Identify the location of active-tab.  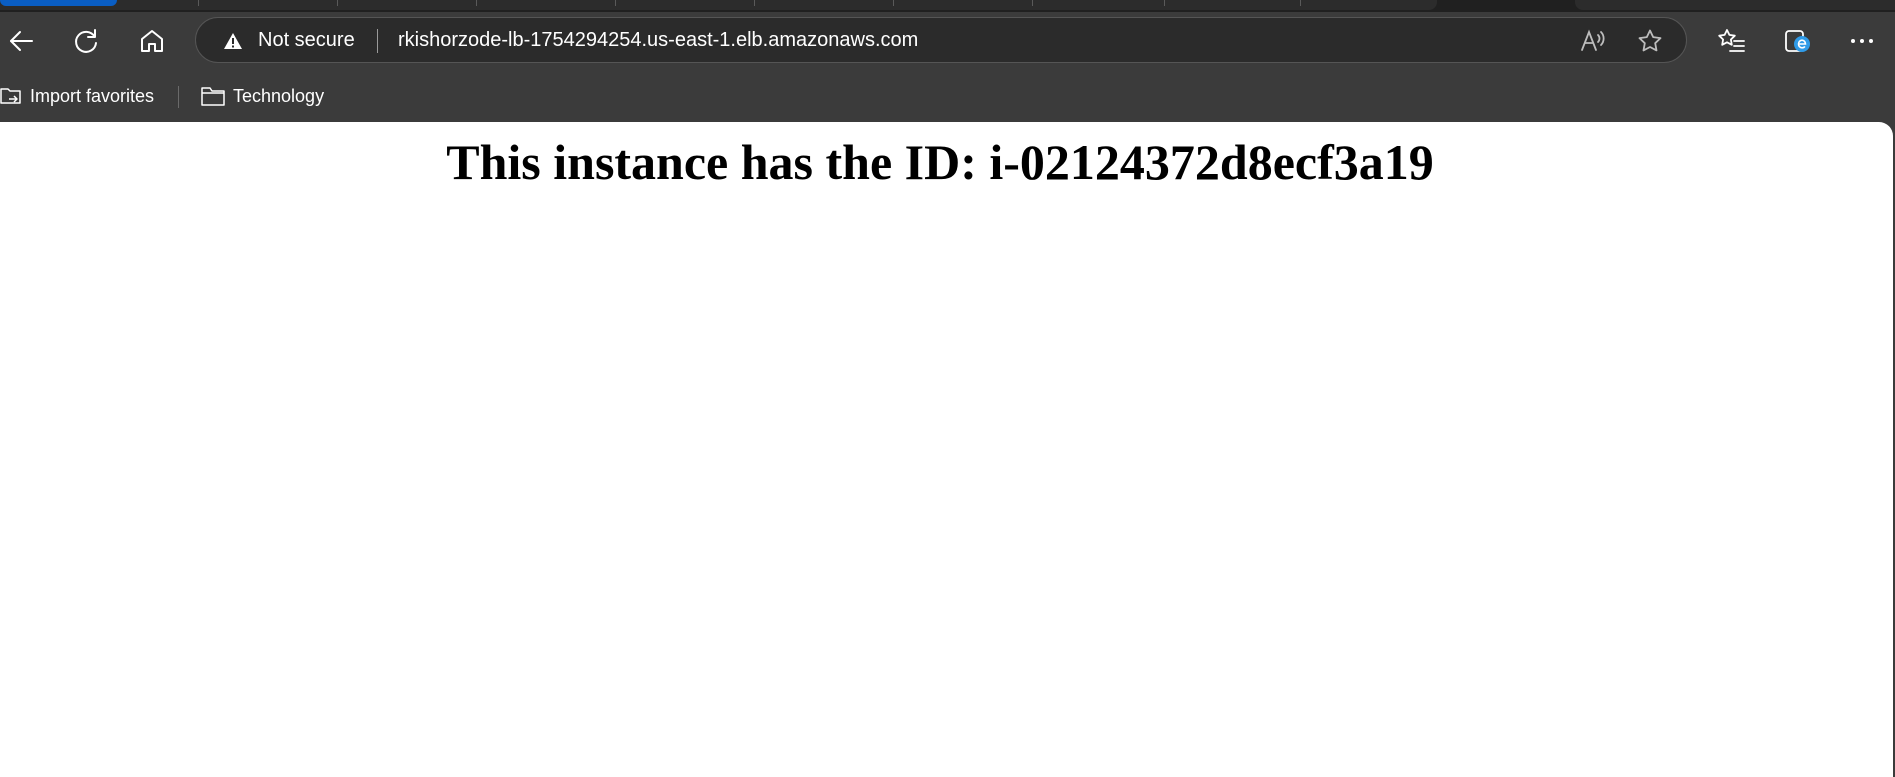
(58, 3).